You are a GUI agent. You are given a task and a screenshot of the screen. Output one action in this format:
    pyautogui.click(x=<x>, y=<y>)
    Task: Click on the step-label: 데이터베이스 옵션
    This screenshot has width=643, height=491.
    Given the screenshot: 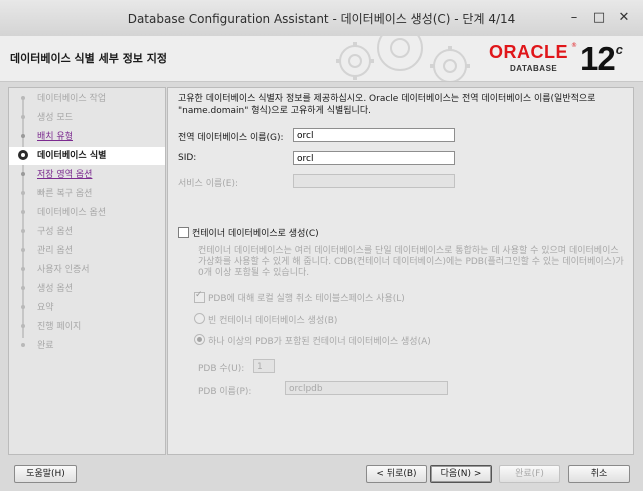 What is the action you would take?
    pyautogui.click(x=72, y=213)
    